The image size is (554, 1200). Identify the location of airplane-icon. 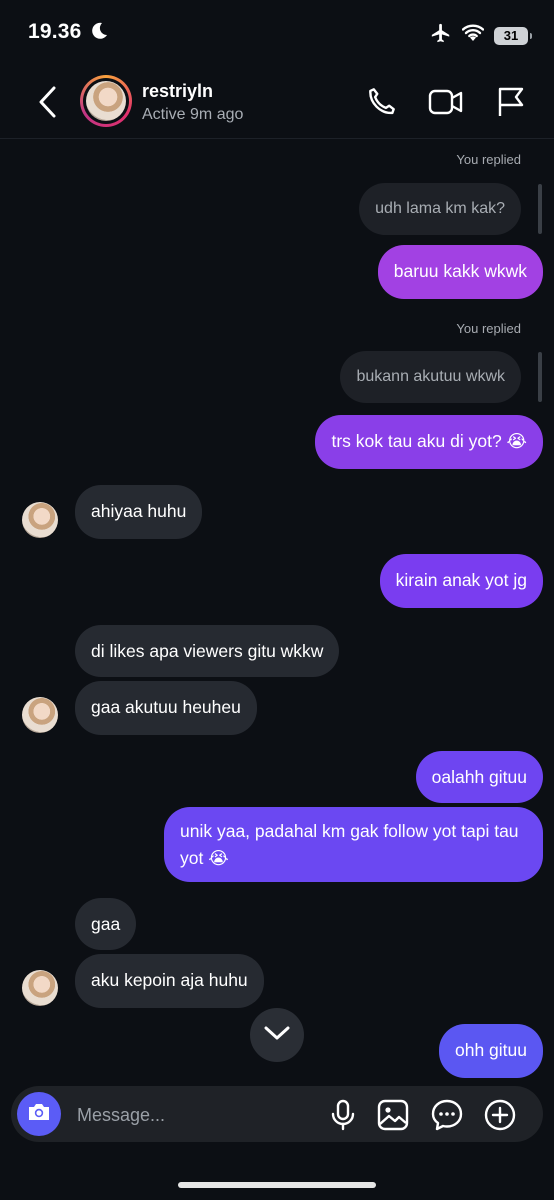
(441, 35).